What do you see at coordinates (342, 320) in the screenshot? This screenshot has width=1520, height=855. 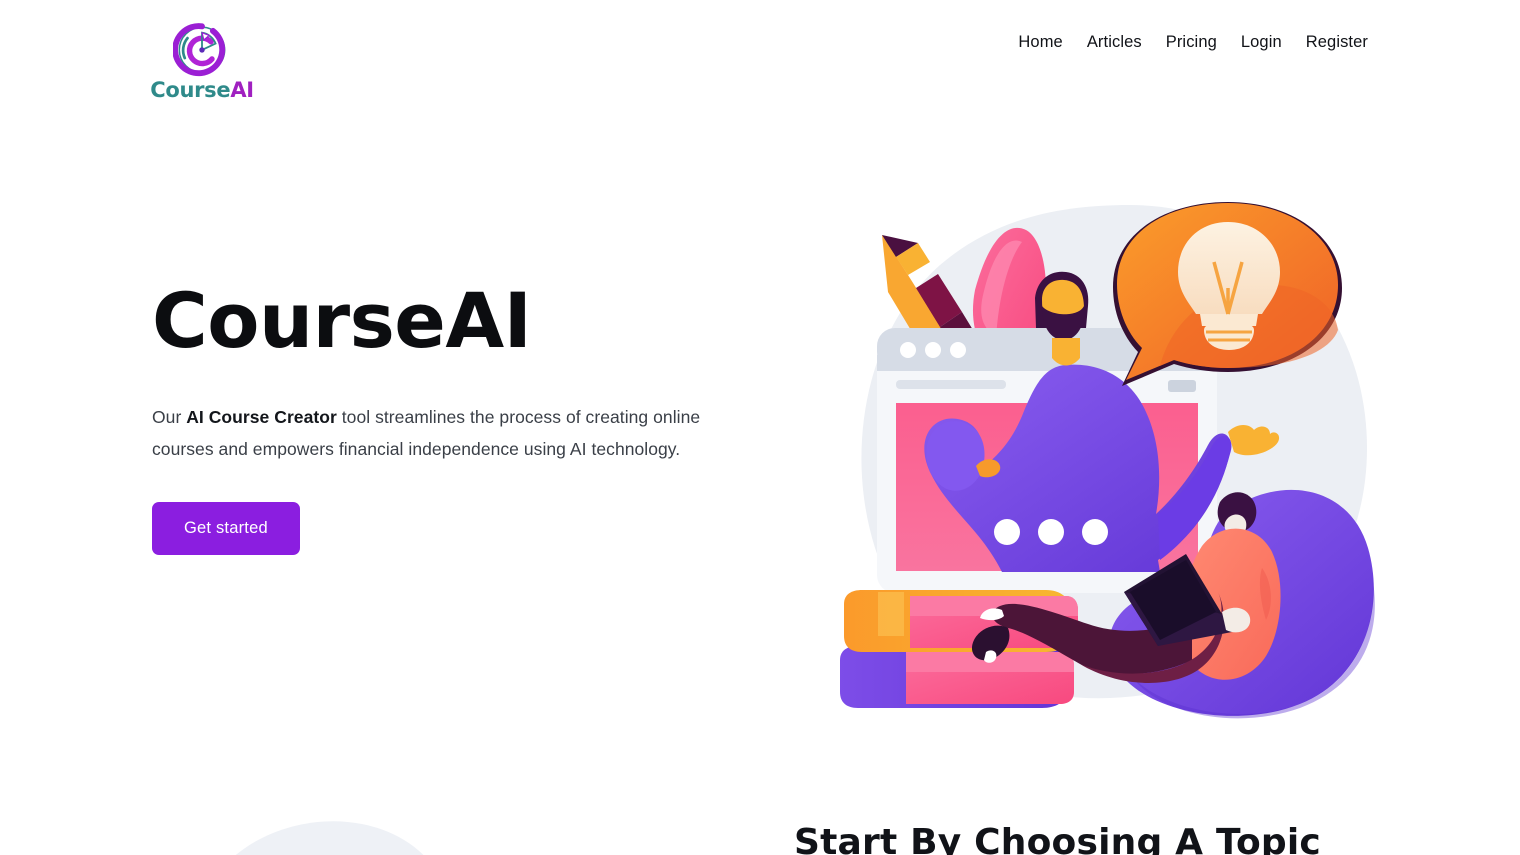 I see `page-title: CourseAI` at bounding box center [342, 320].